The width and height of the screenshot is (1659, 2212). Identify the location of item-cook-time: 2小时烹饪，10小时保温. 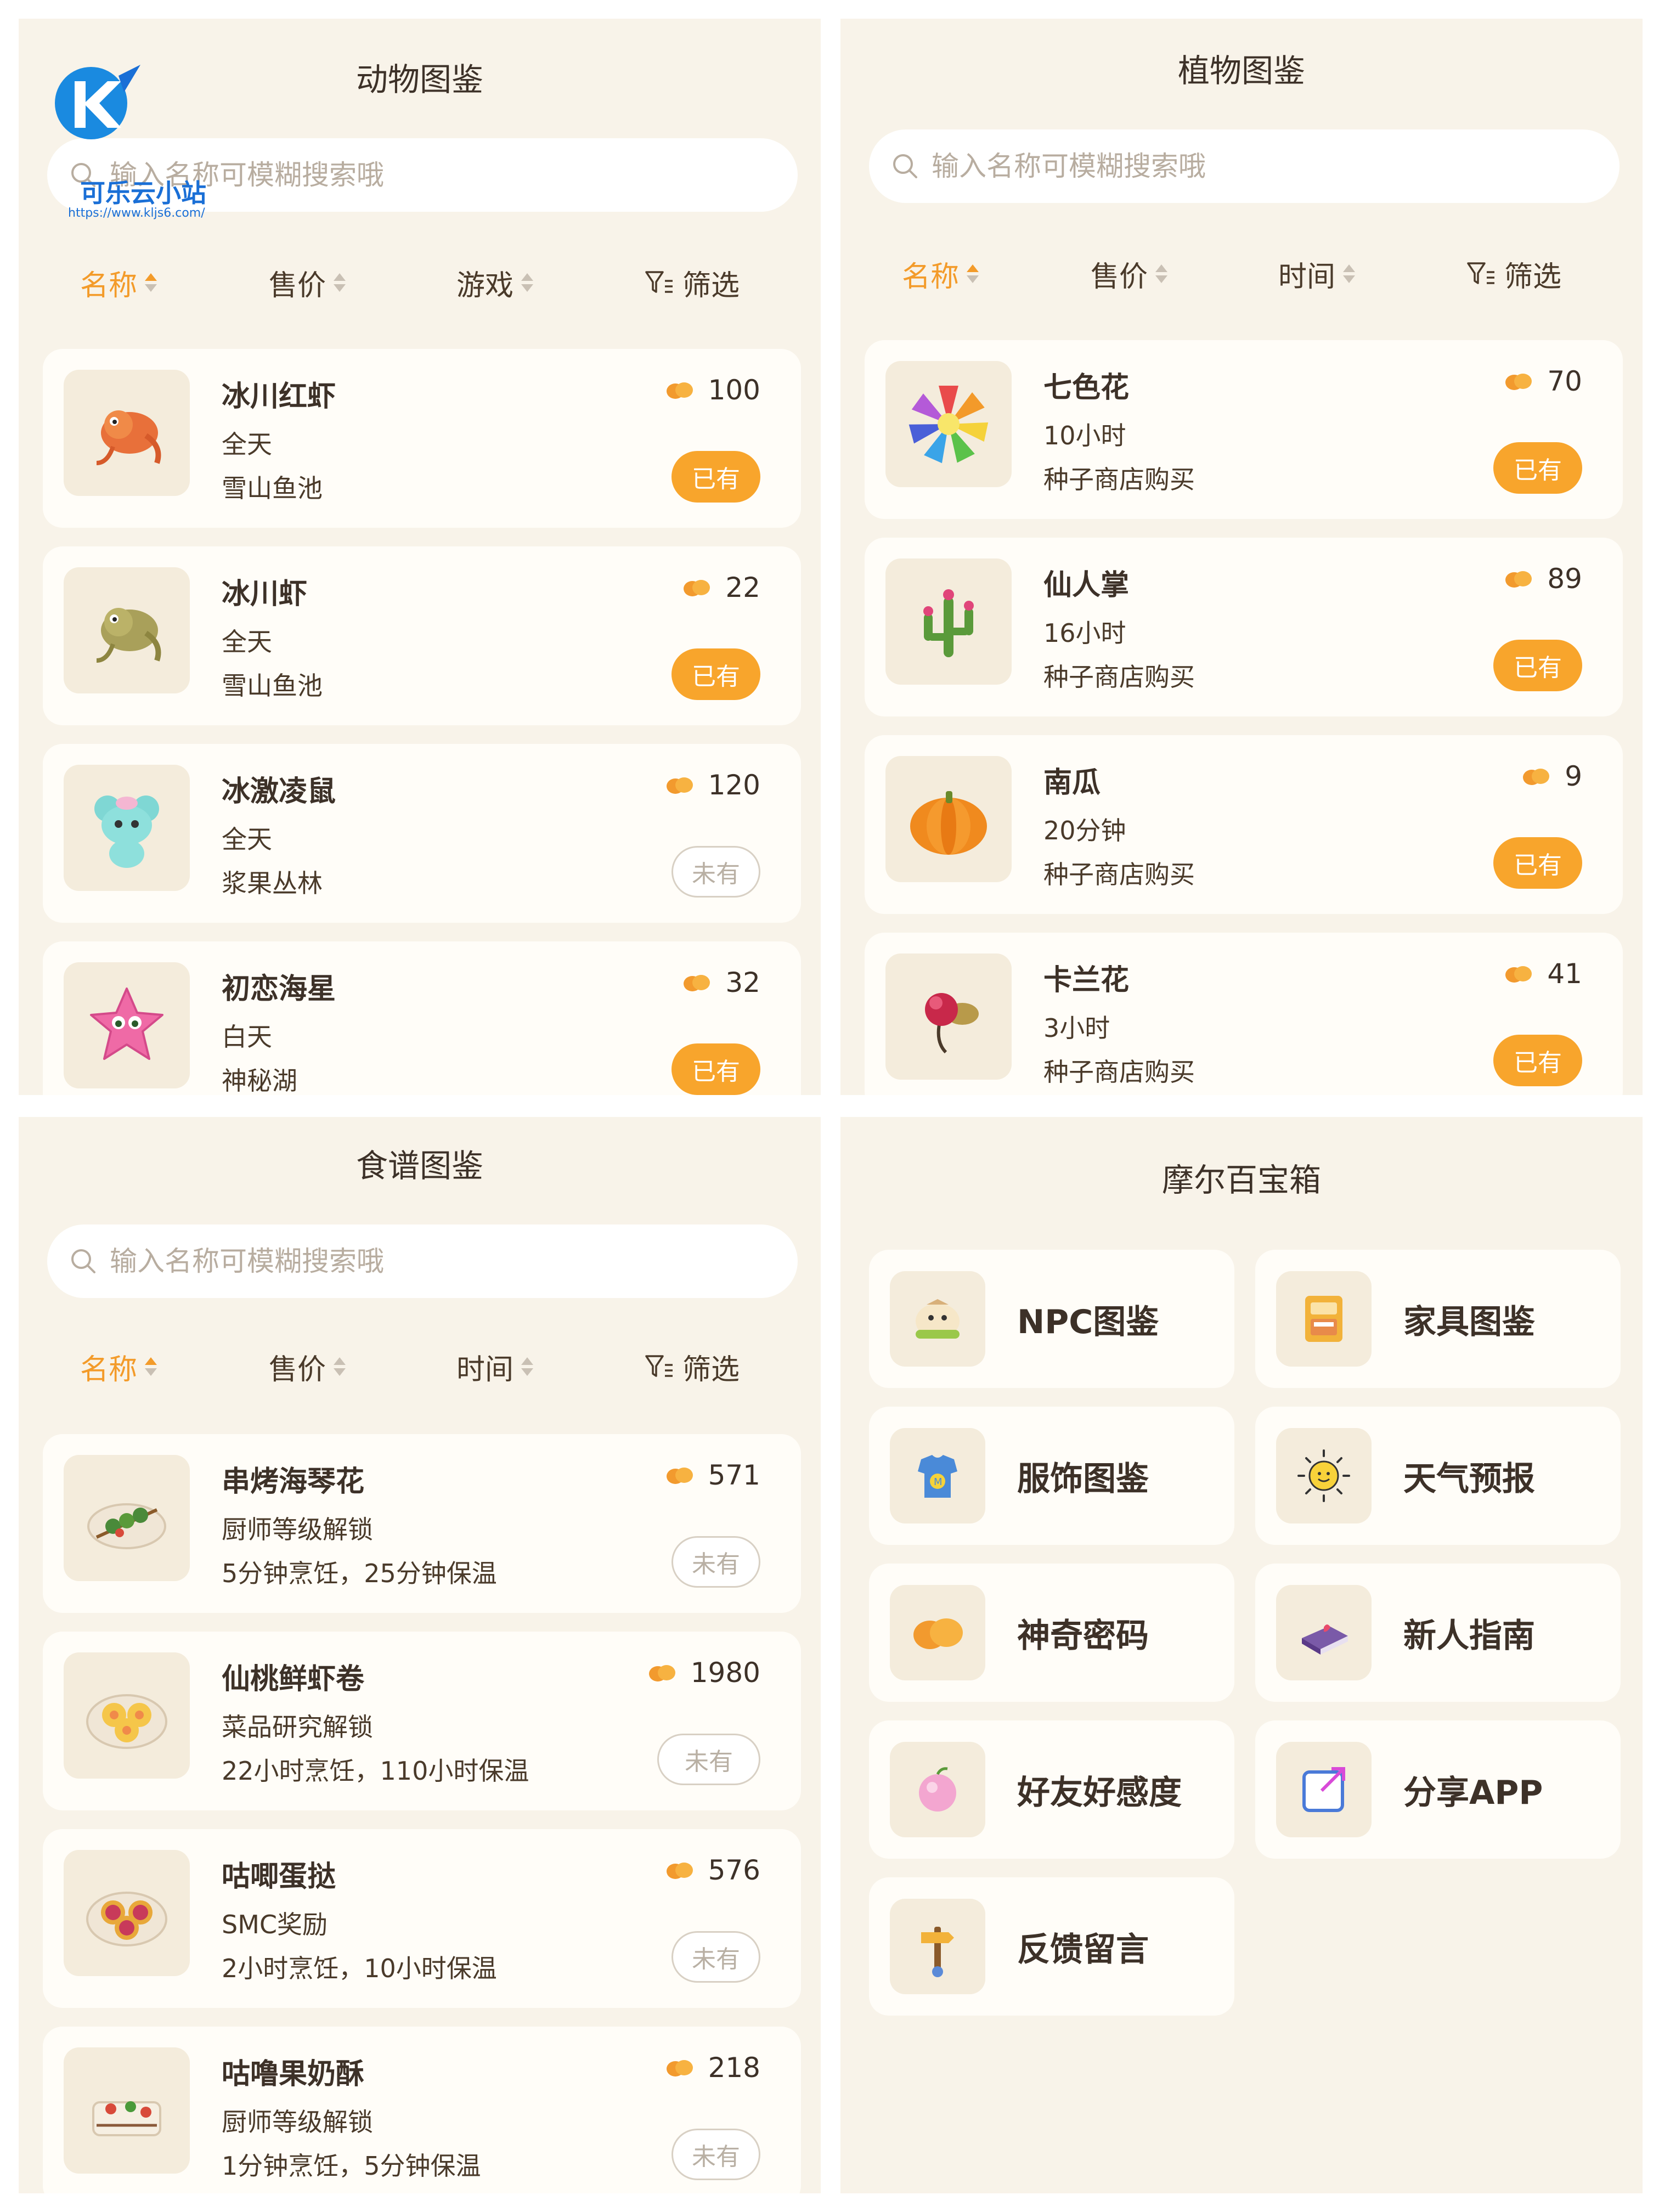
(359, 1968).